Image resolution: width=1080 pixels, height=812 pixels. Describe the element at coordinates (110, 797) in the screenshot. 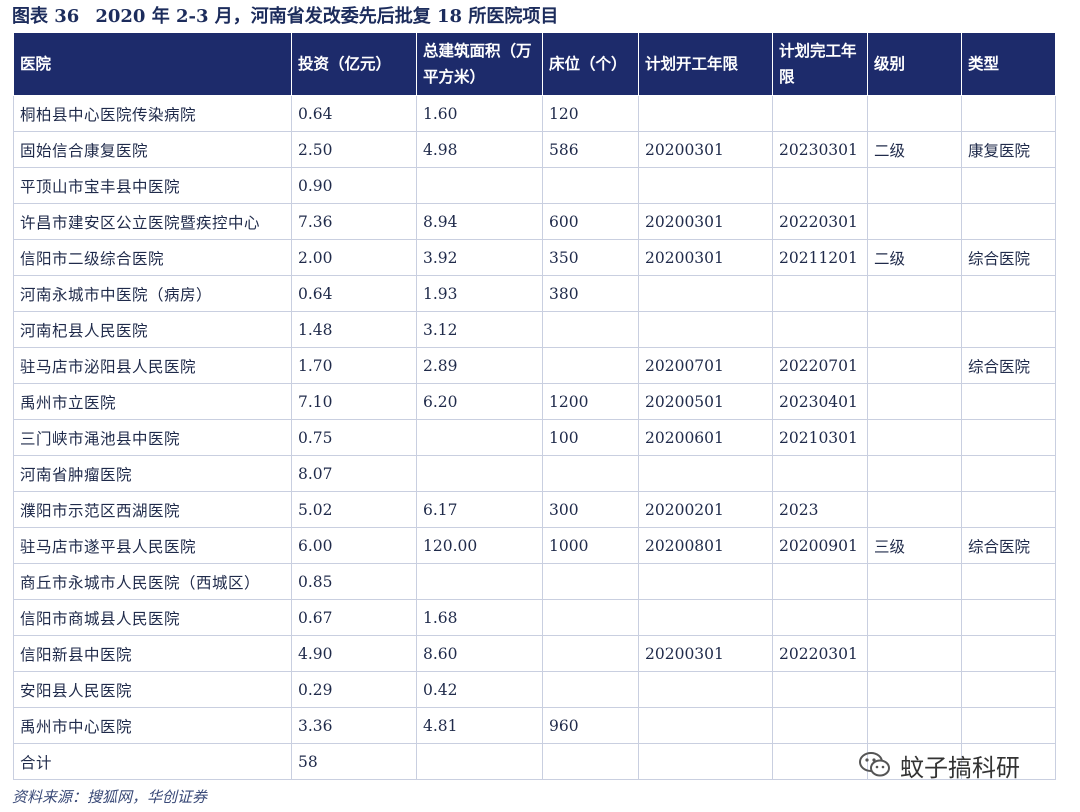

I see `source-note: 资料来源：搜狐网，华创证券` at that location.